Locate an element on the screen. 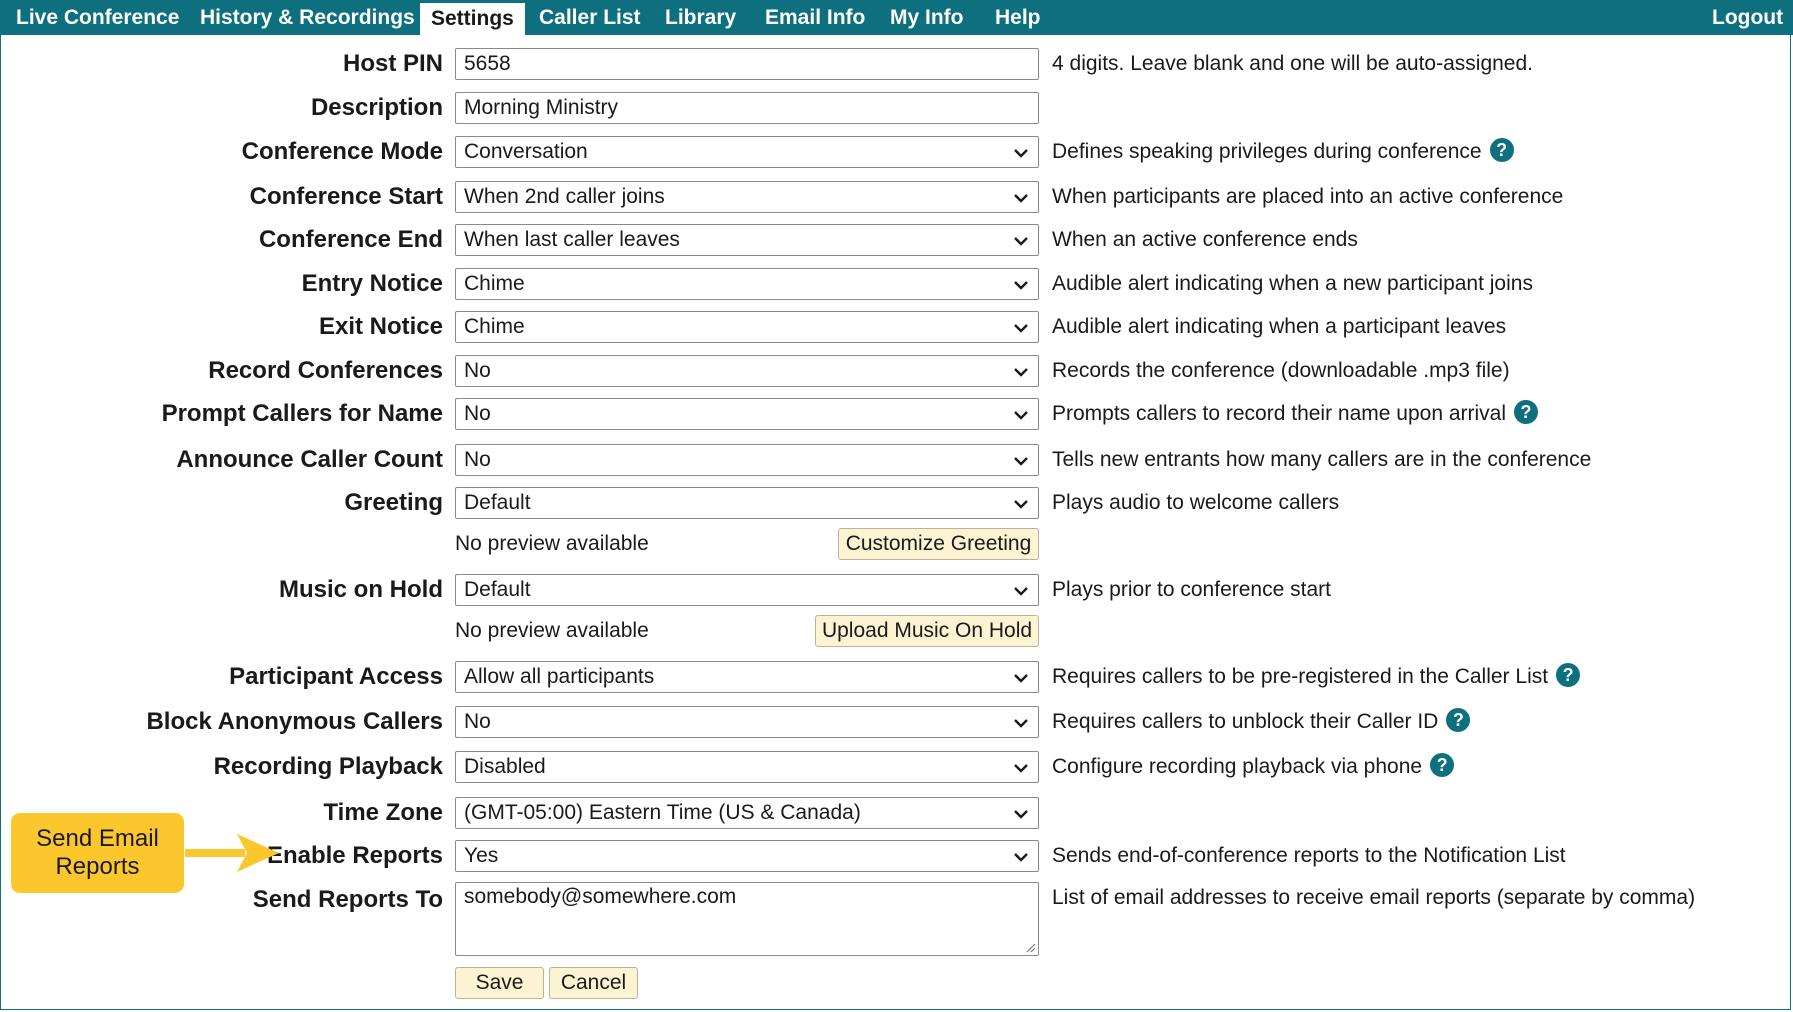  cancel-button: Cancel is located at coordinates (593, 983).